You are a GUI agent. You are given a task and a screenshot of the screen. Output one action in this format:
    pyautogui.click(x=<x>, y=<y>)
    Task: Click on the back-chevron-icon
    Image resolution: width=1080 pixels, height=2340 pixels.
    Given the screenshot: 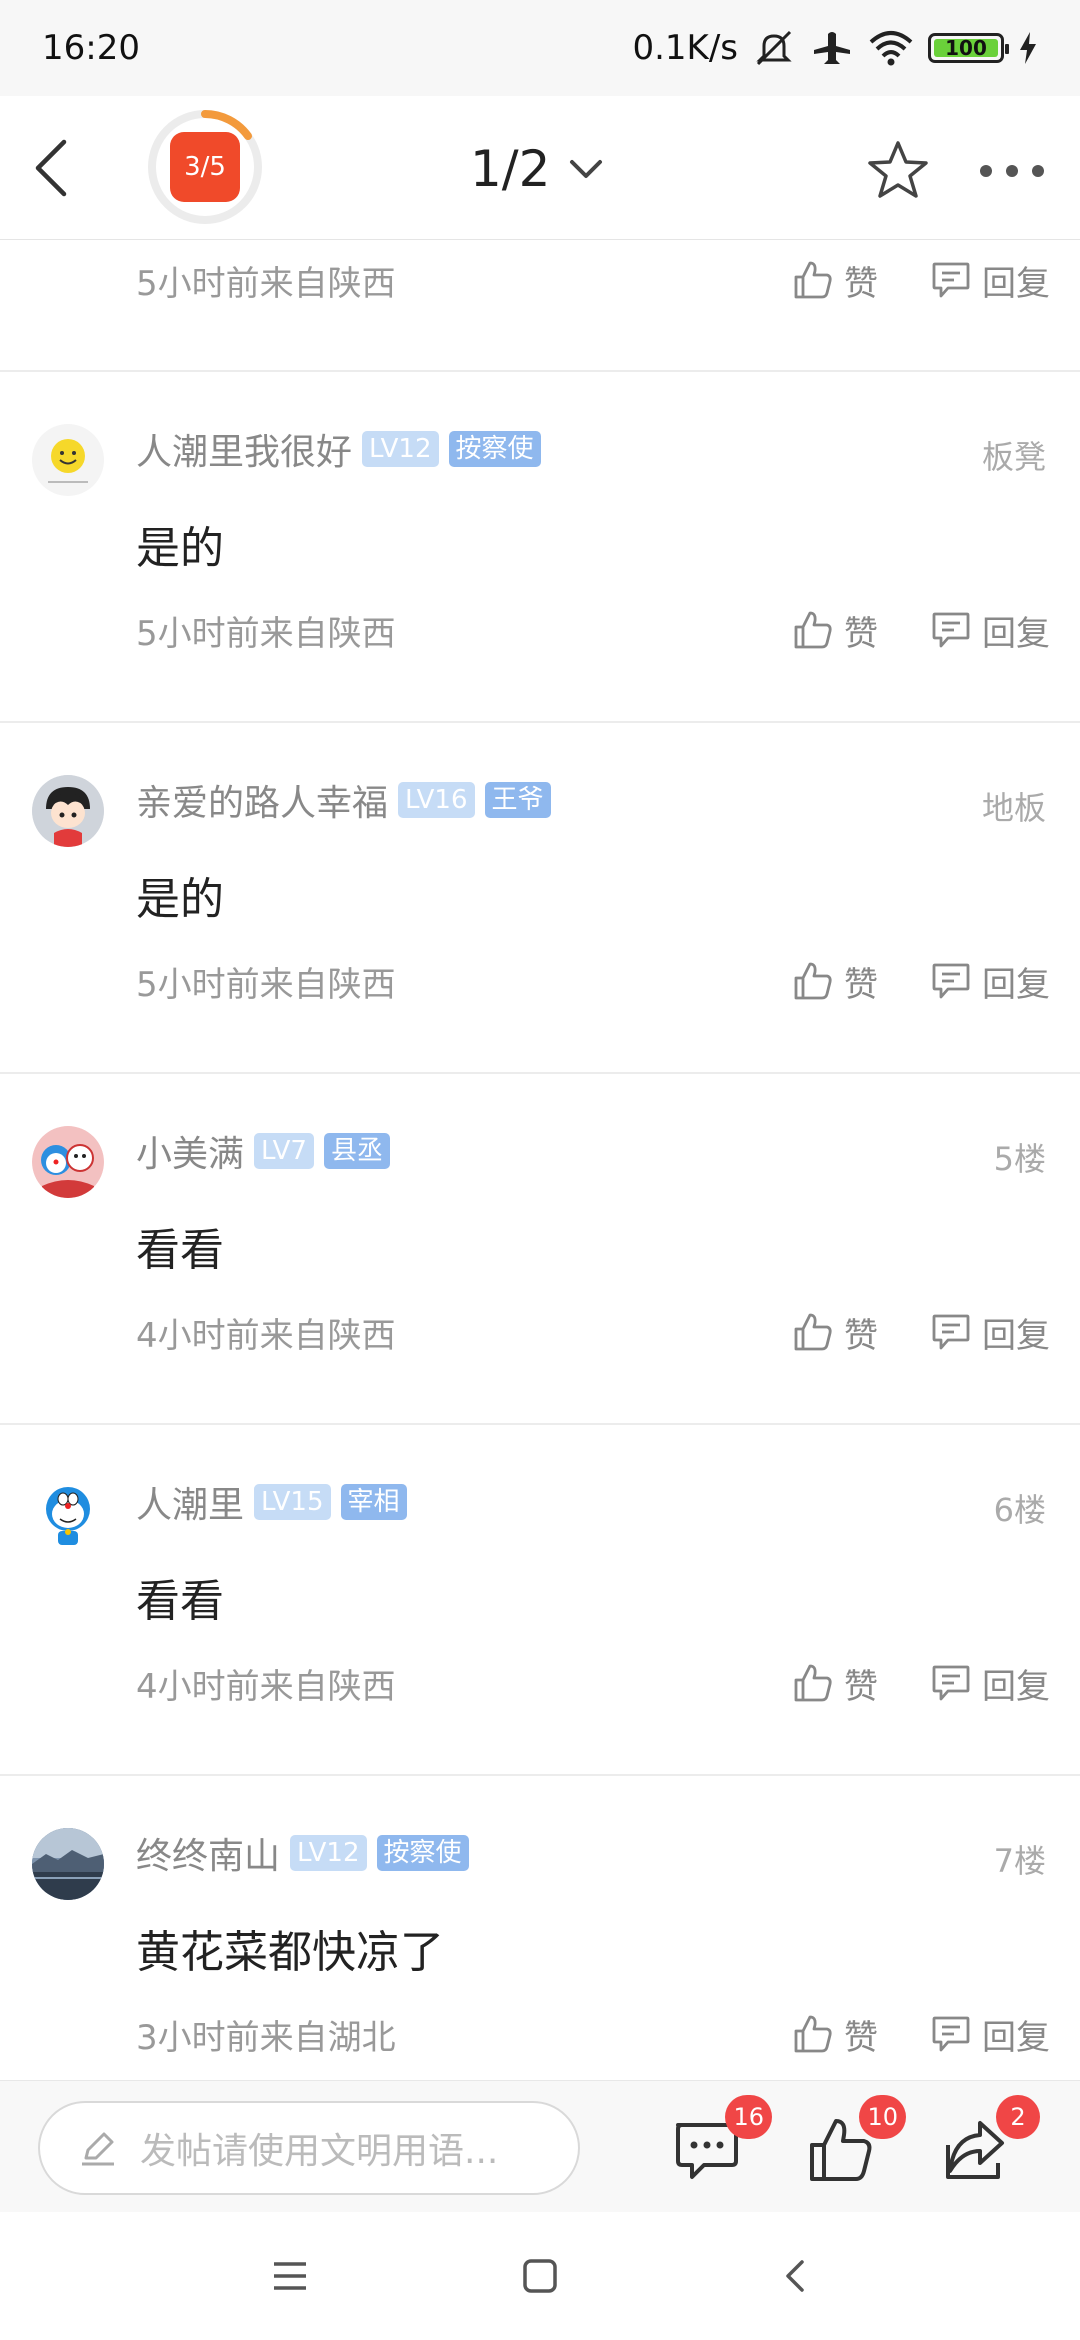 What is the action you would take?
    pyautogui.click(x=795, y=2276)
    